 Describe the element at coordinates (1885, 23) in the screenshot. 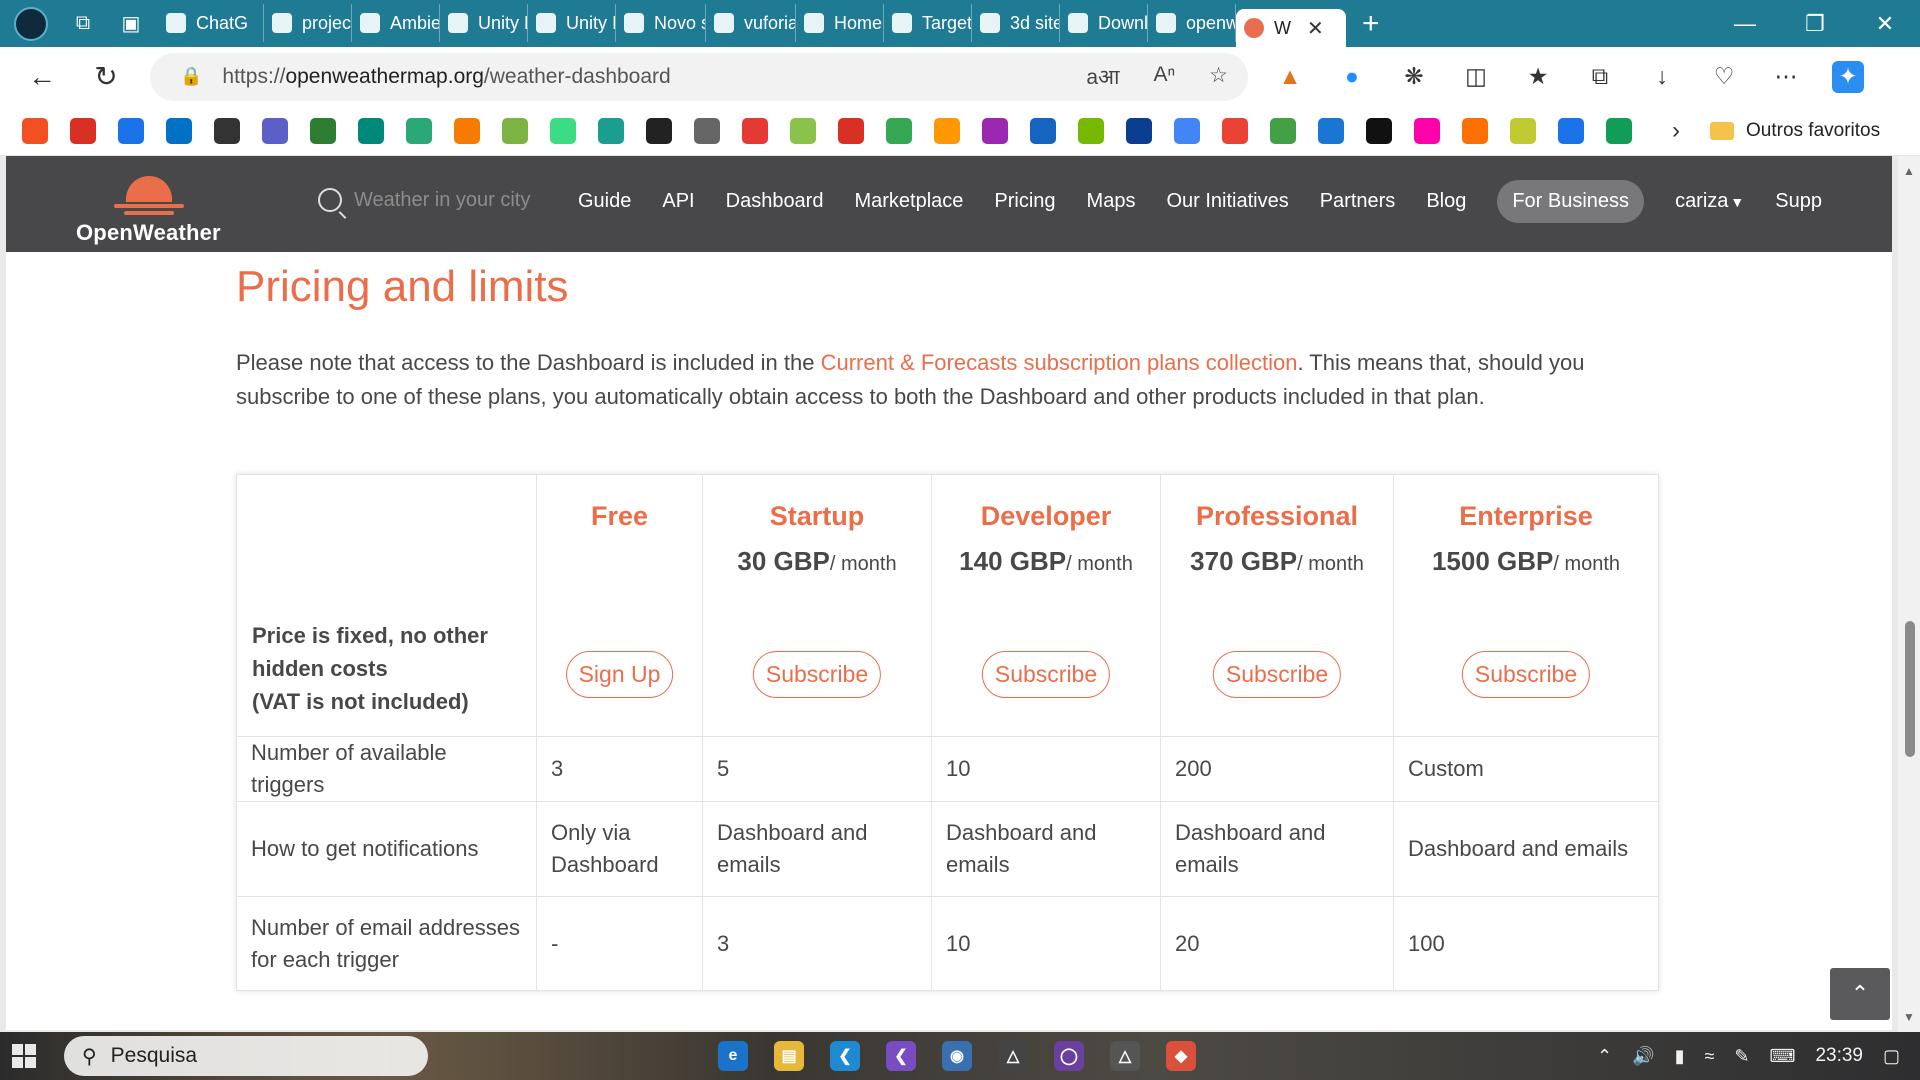

I see `close-window-icon: ✕` at that location.